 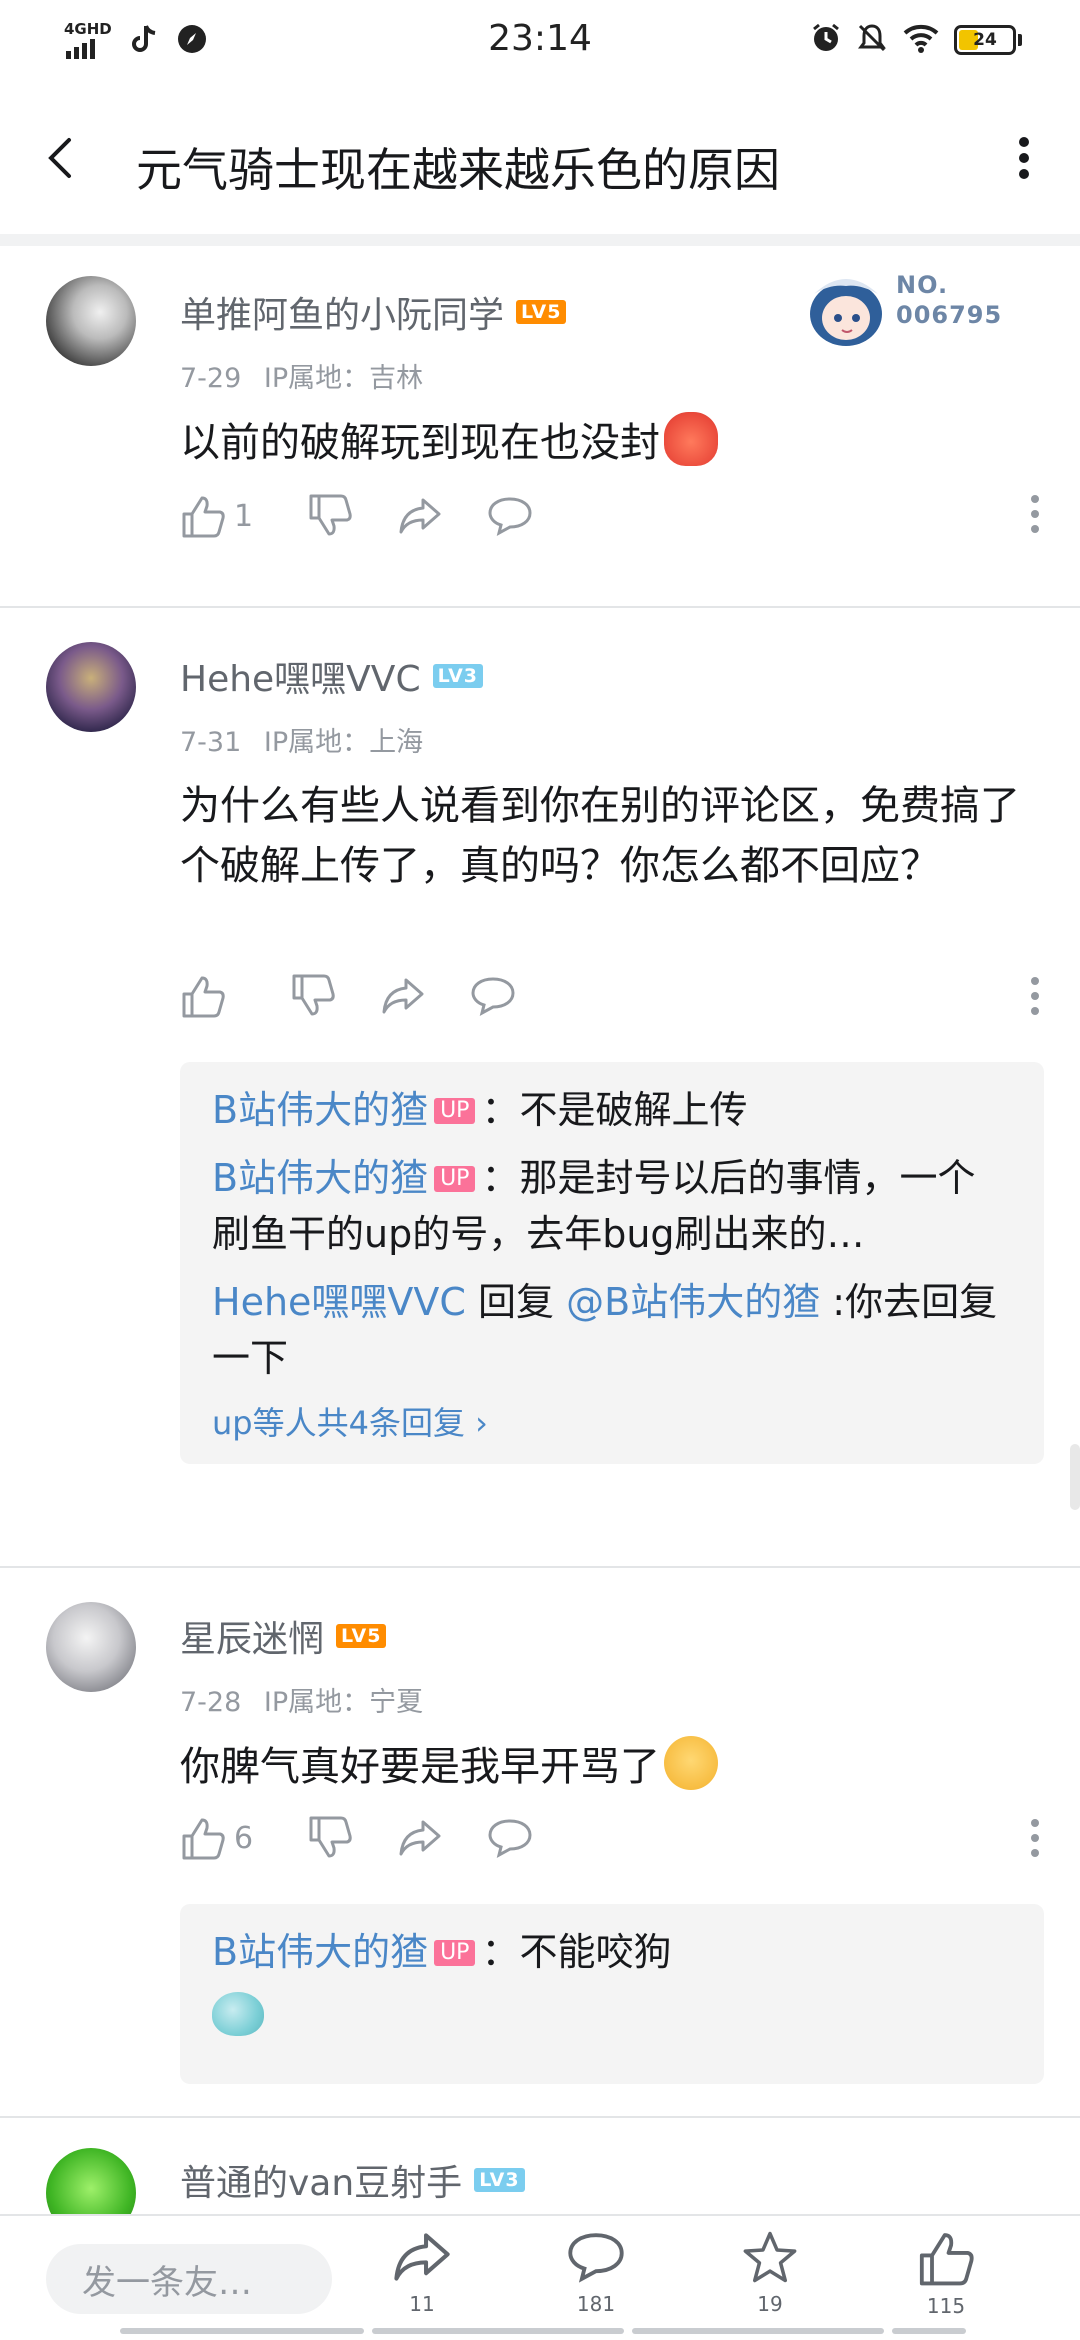 I want to click on battery-cap, so click(x=1020, y=40).